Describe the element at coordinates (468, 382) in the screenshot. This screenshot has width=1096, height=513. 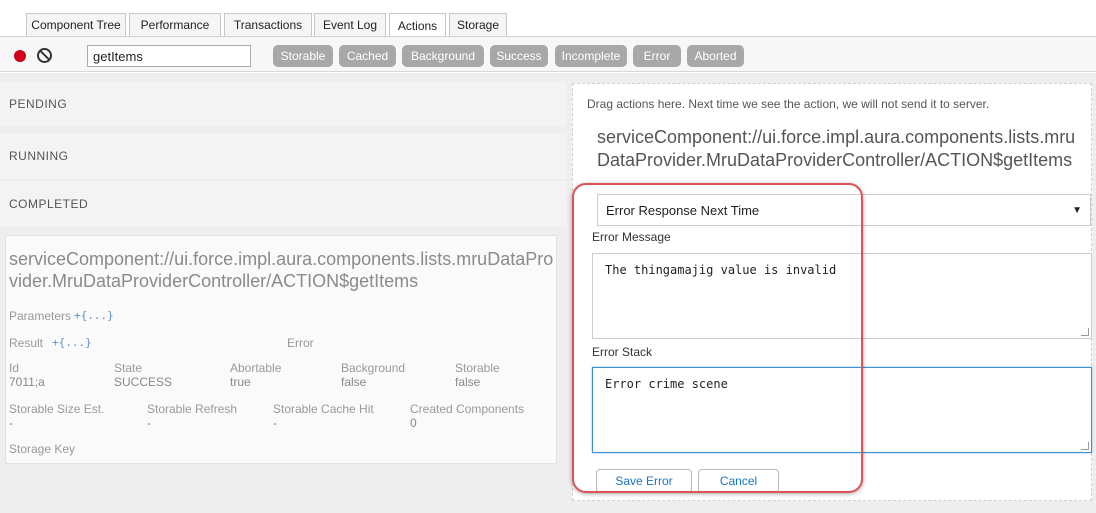
I see `storable-value: false` at that location.